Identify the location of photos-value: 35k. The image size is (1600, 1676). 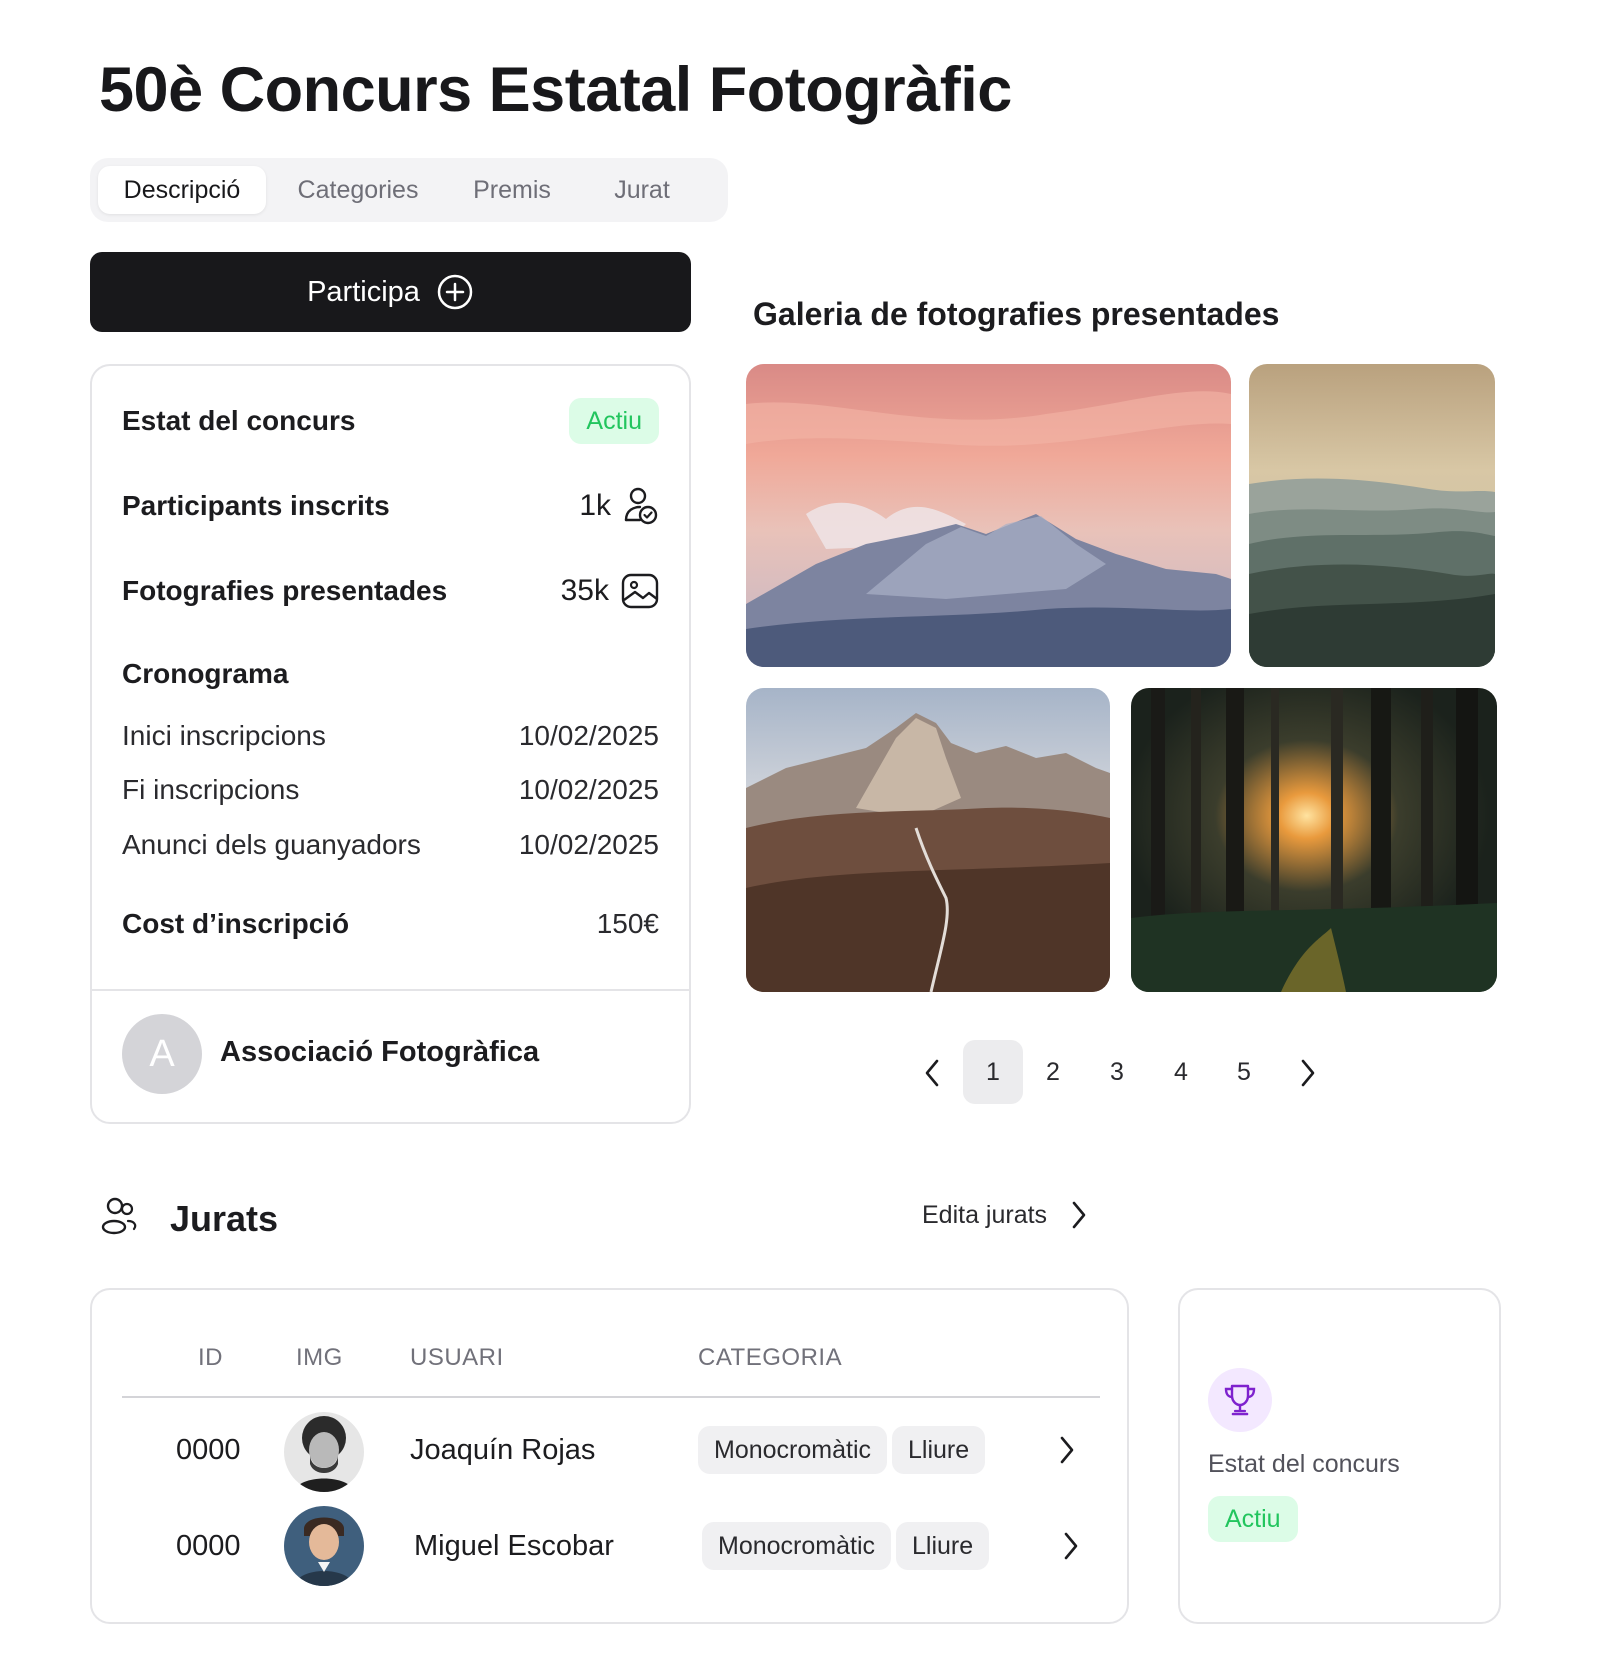
(584, 590).